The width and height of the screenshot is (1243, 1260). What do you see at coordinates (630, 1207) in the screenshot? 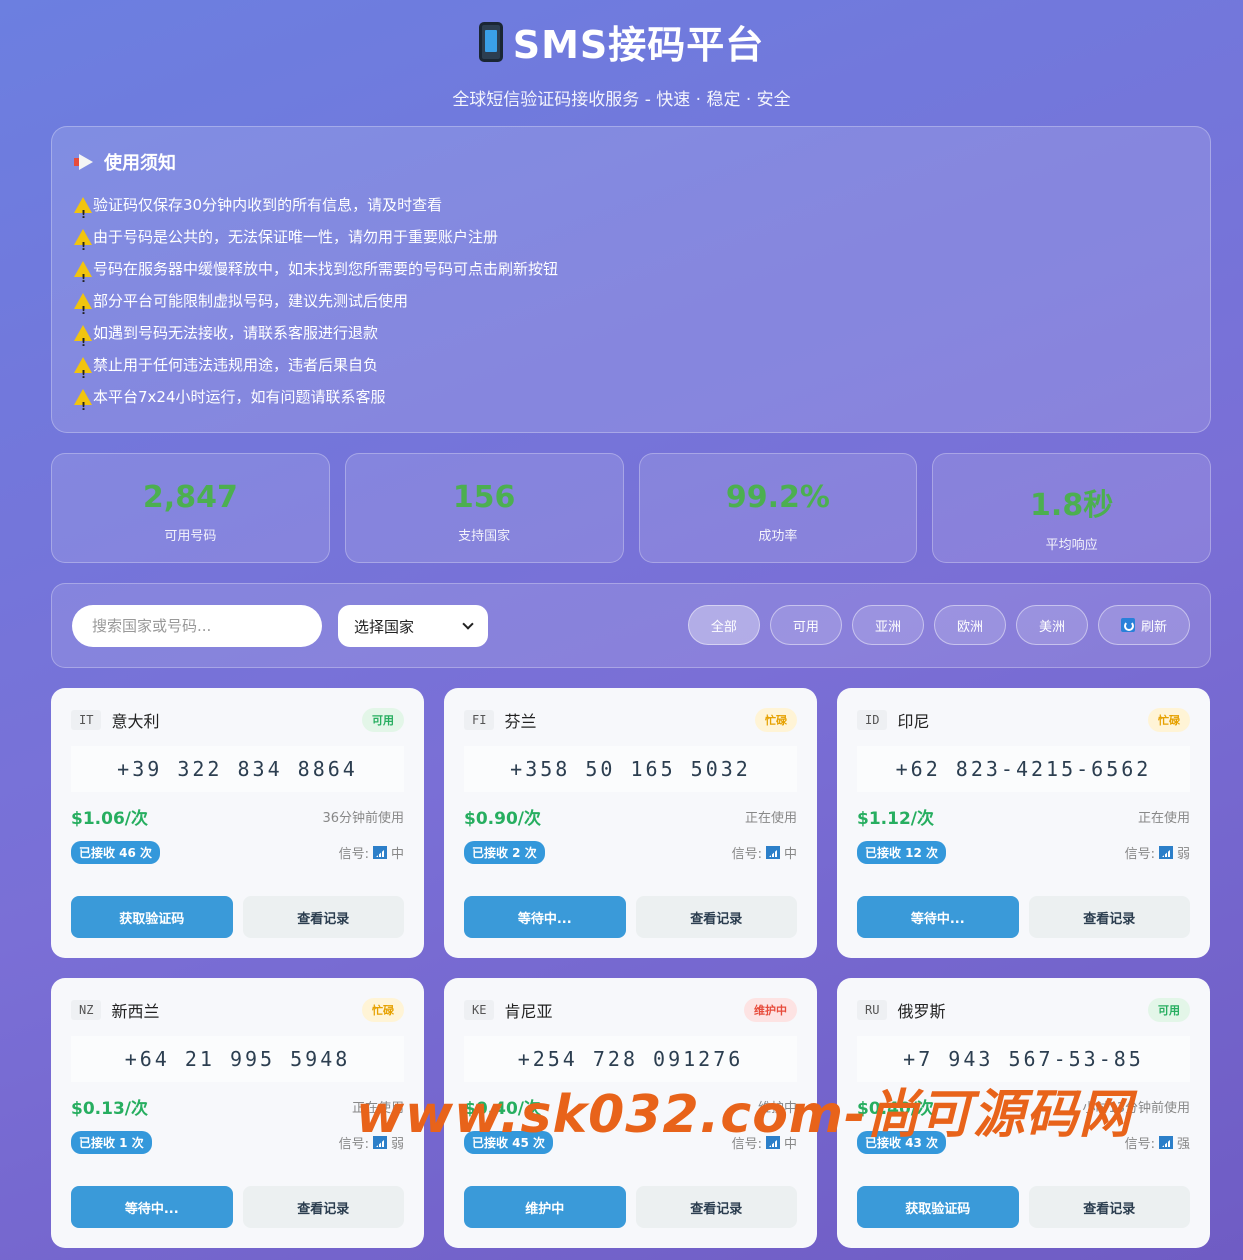
I see `card-actions: 维护中 查看记录` at bounding box center [630, 1207].